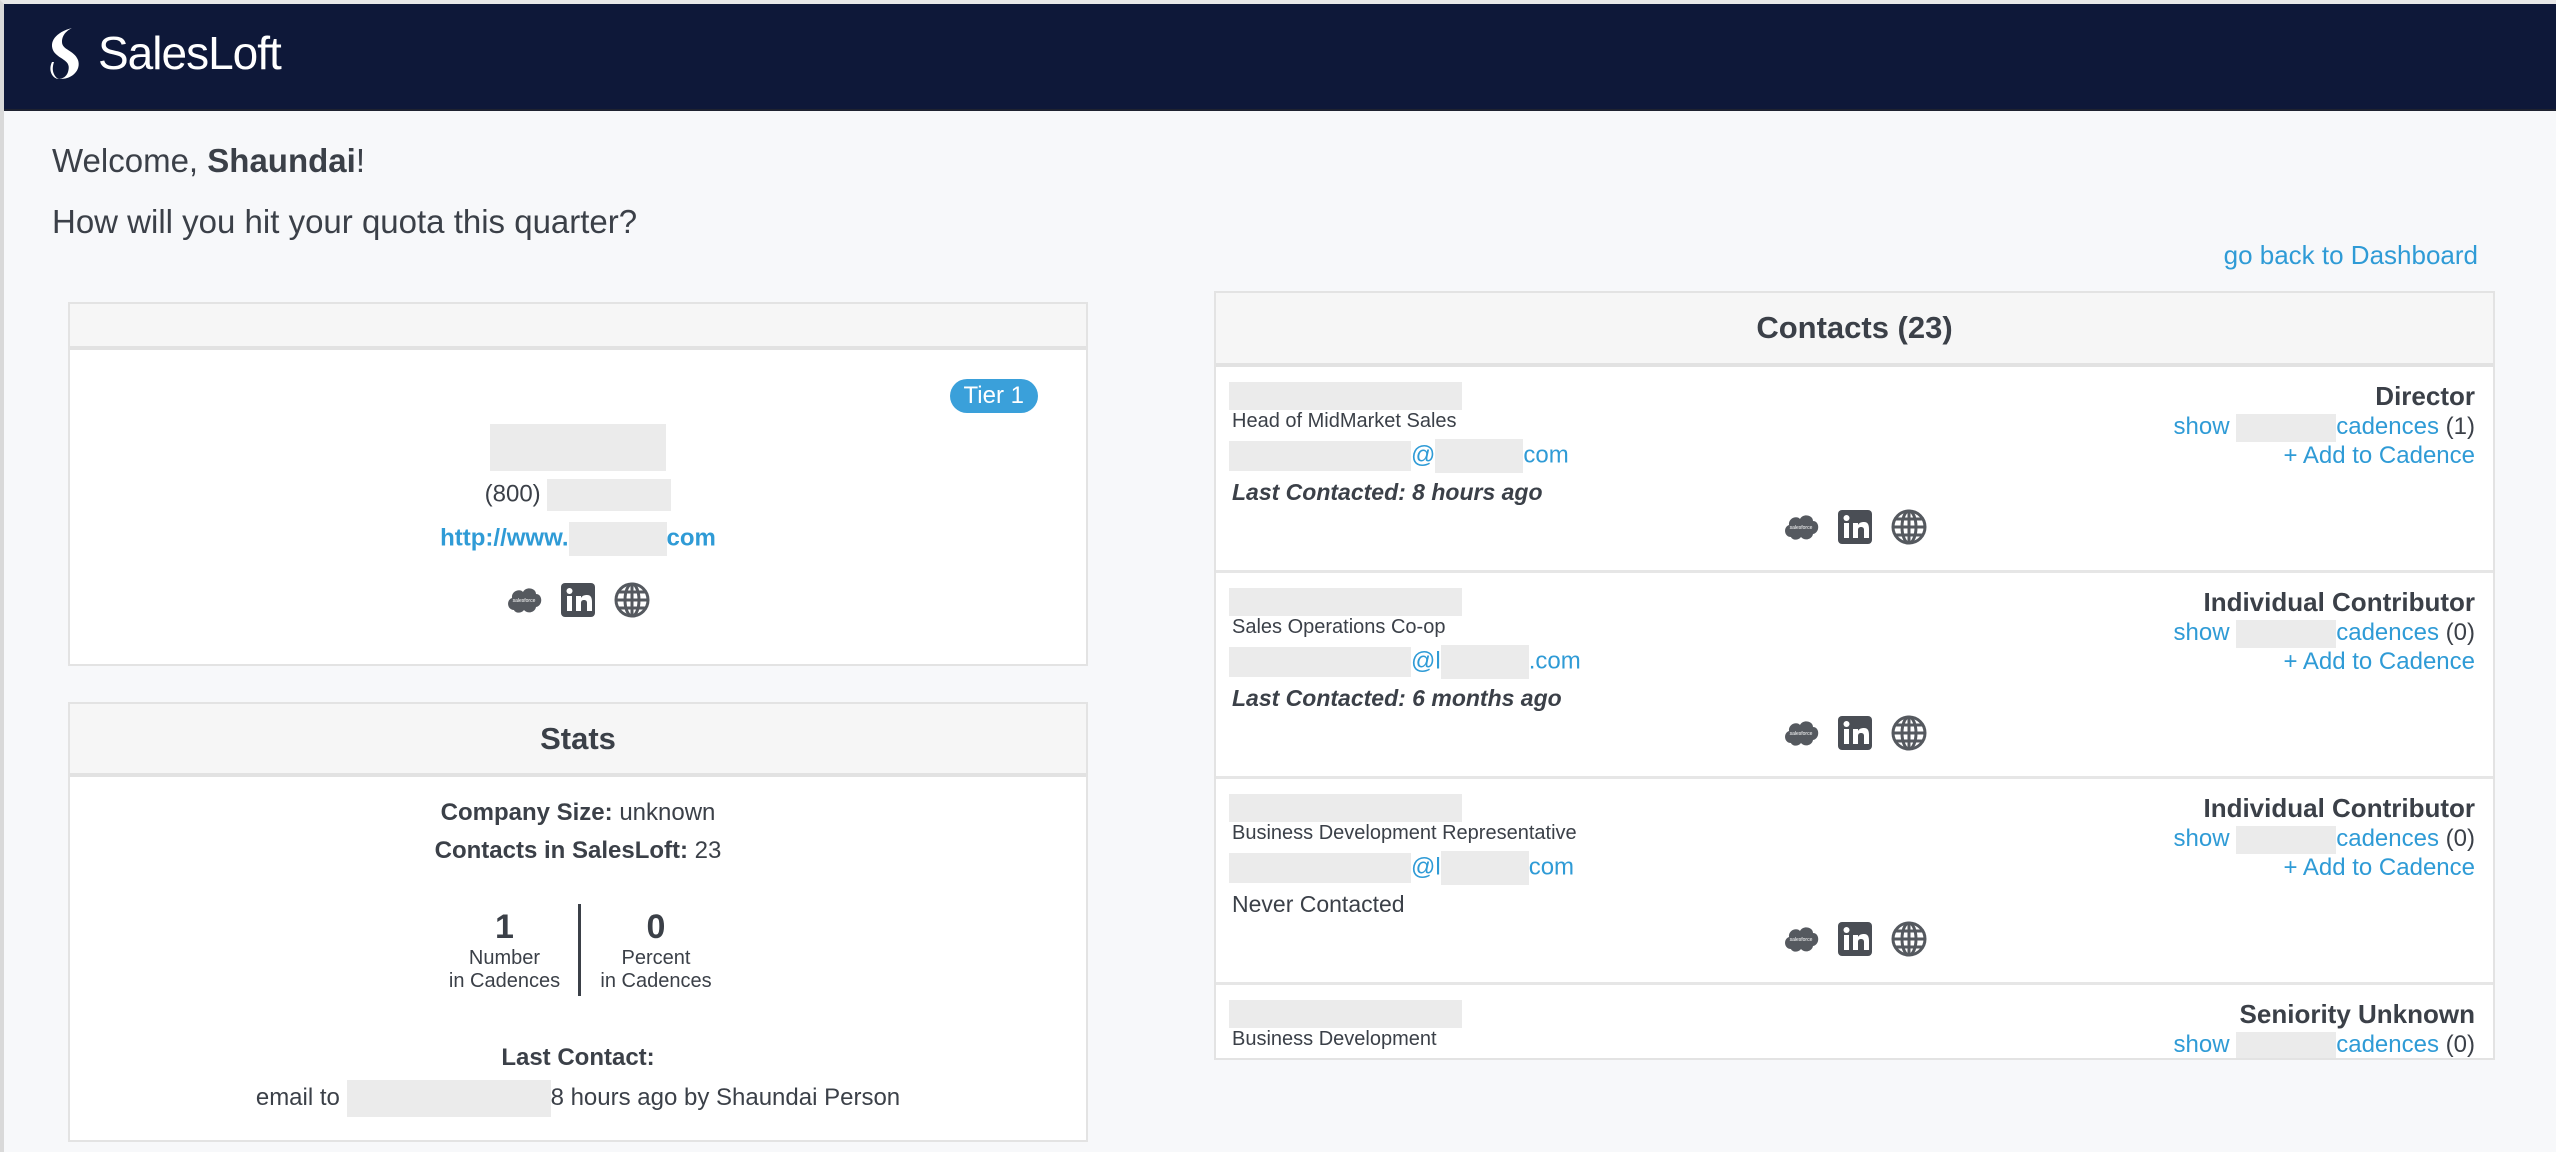 The height and width of the screenshot is (1152, 2556). I want to click on contact-email-link: @ com, so click(1399, 456).